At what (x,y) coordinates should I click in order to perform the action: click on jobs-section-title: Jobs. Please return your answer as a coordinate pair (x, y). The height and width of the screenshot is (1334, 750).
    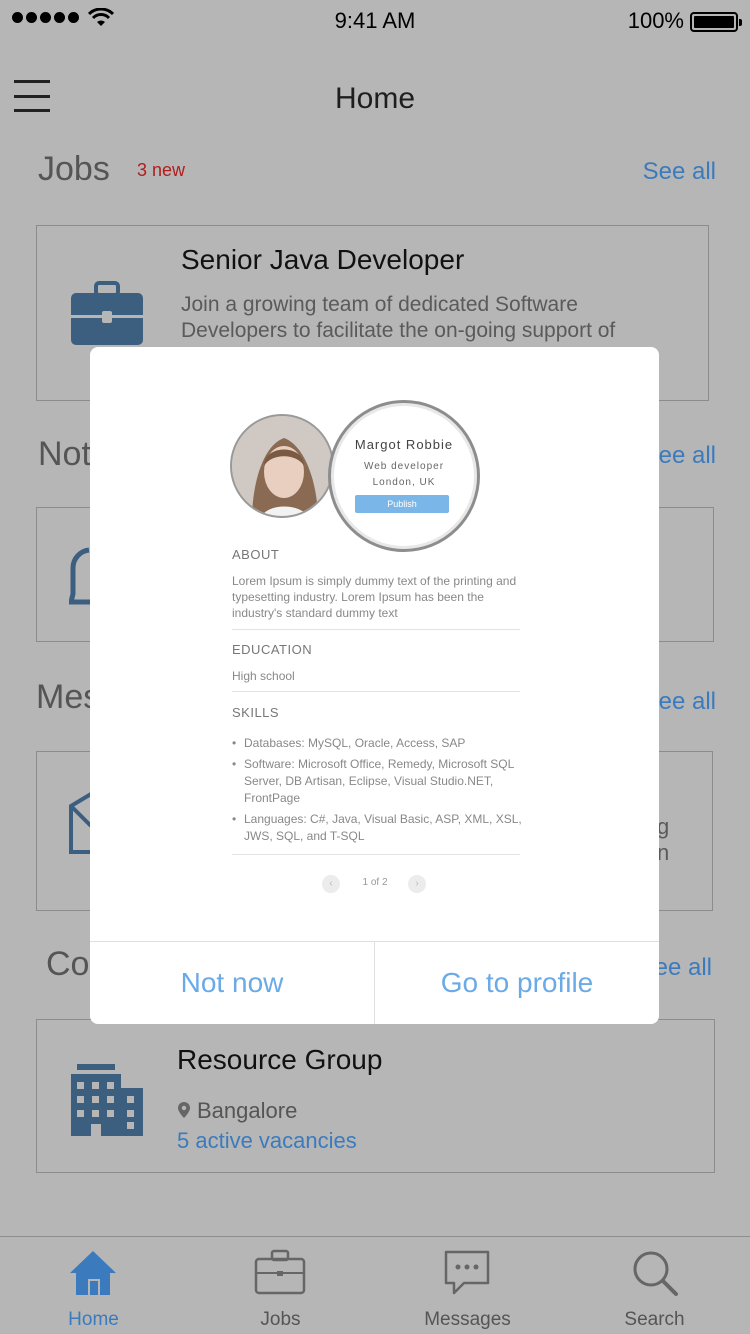
    Looking at the image, I should click on (74, 169).